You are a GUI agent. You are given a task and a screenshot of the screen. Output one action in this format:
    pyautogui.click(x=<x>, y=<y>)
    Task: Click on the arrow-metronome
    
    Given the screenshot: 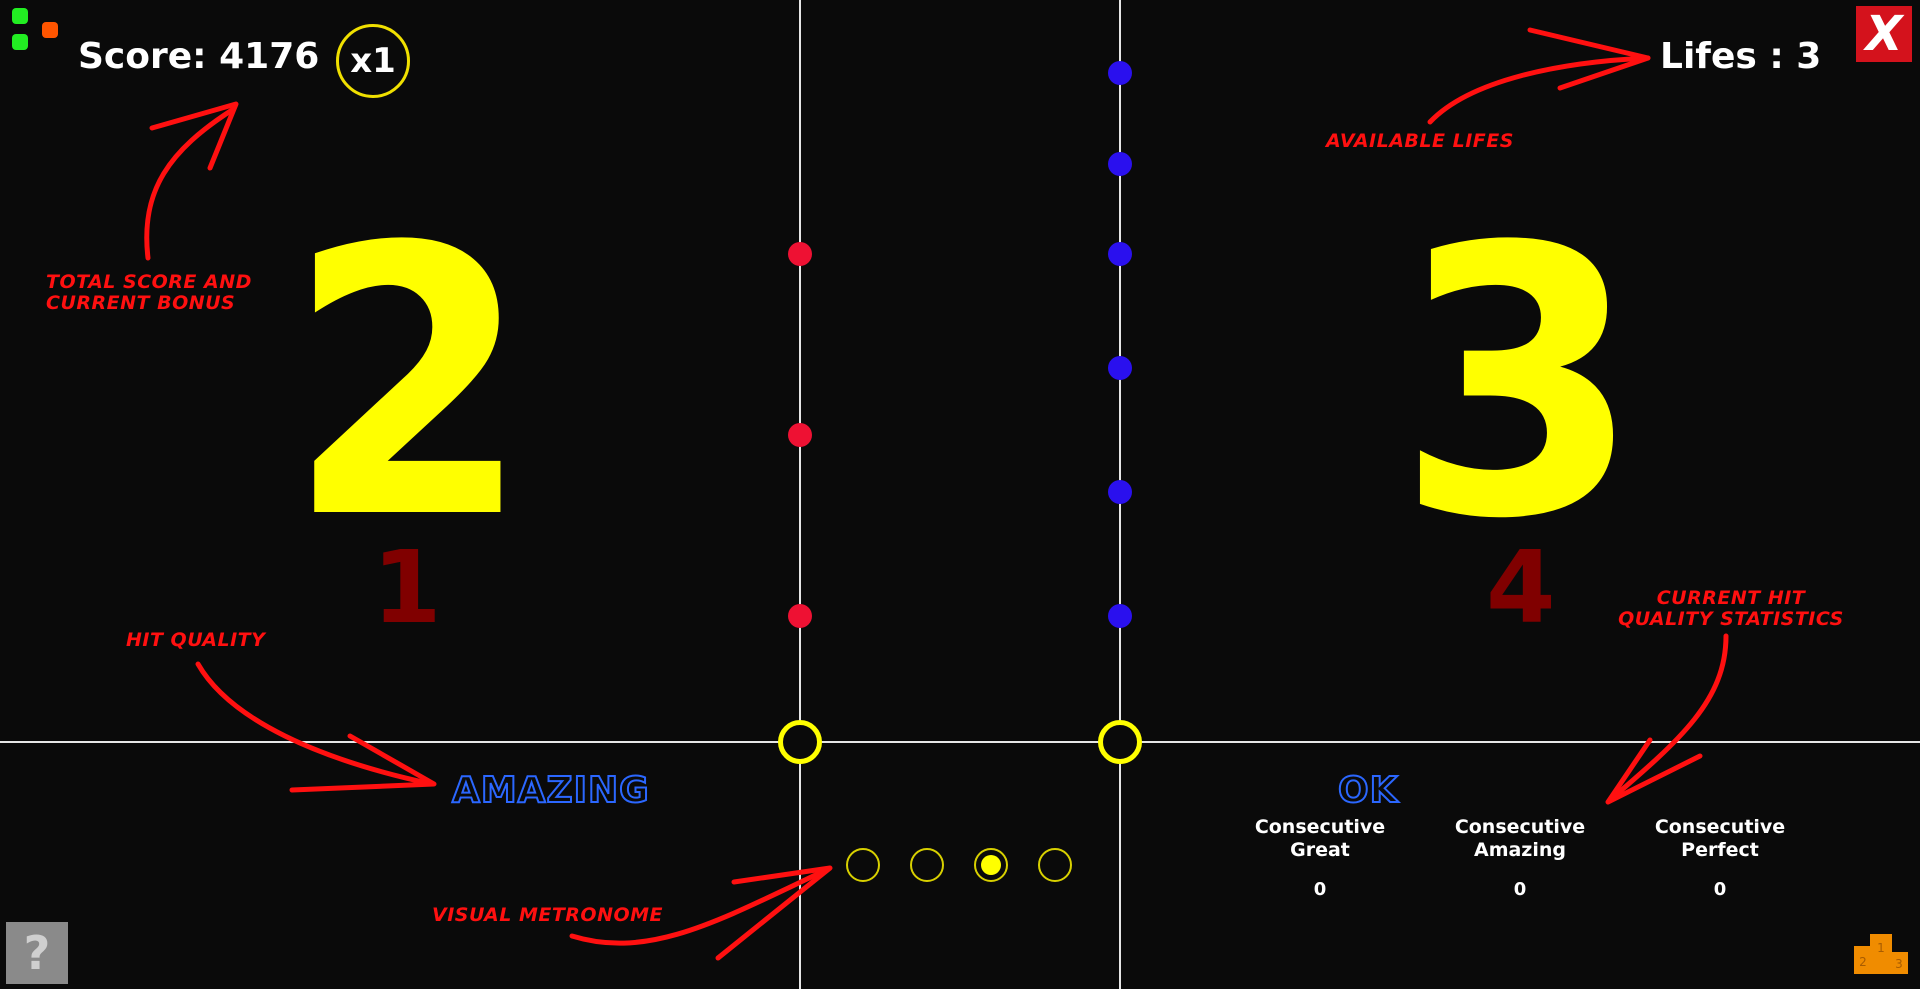 What is the action you would take?
    pyautogui.click(x=699, y=906)
    